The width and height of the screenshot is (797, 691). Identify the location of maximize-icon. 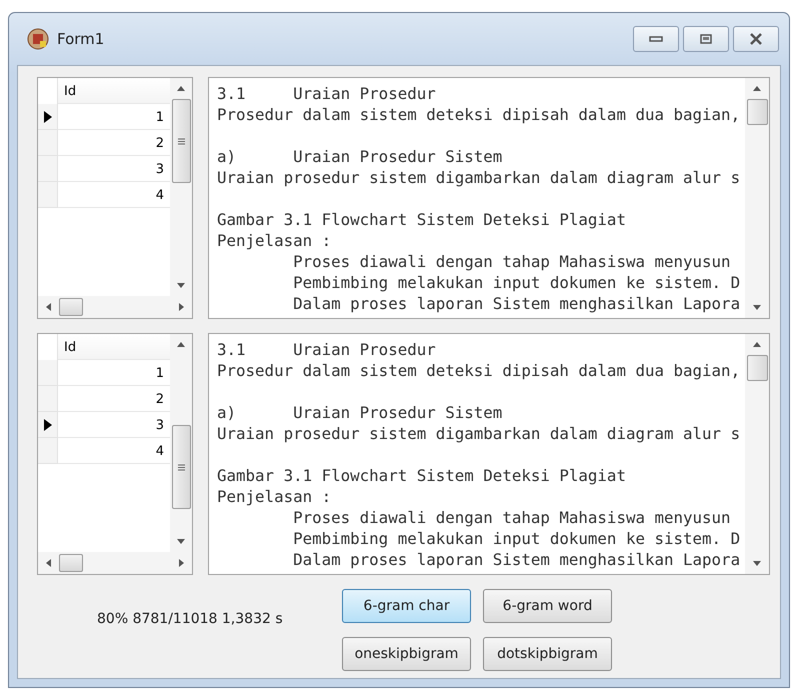
(706, 39).